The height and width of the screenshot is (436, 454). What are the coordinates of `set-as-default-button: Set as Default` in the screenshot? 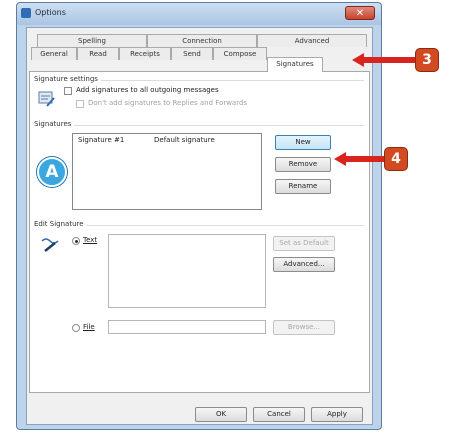 It's located at (304, 243).